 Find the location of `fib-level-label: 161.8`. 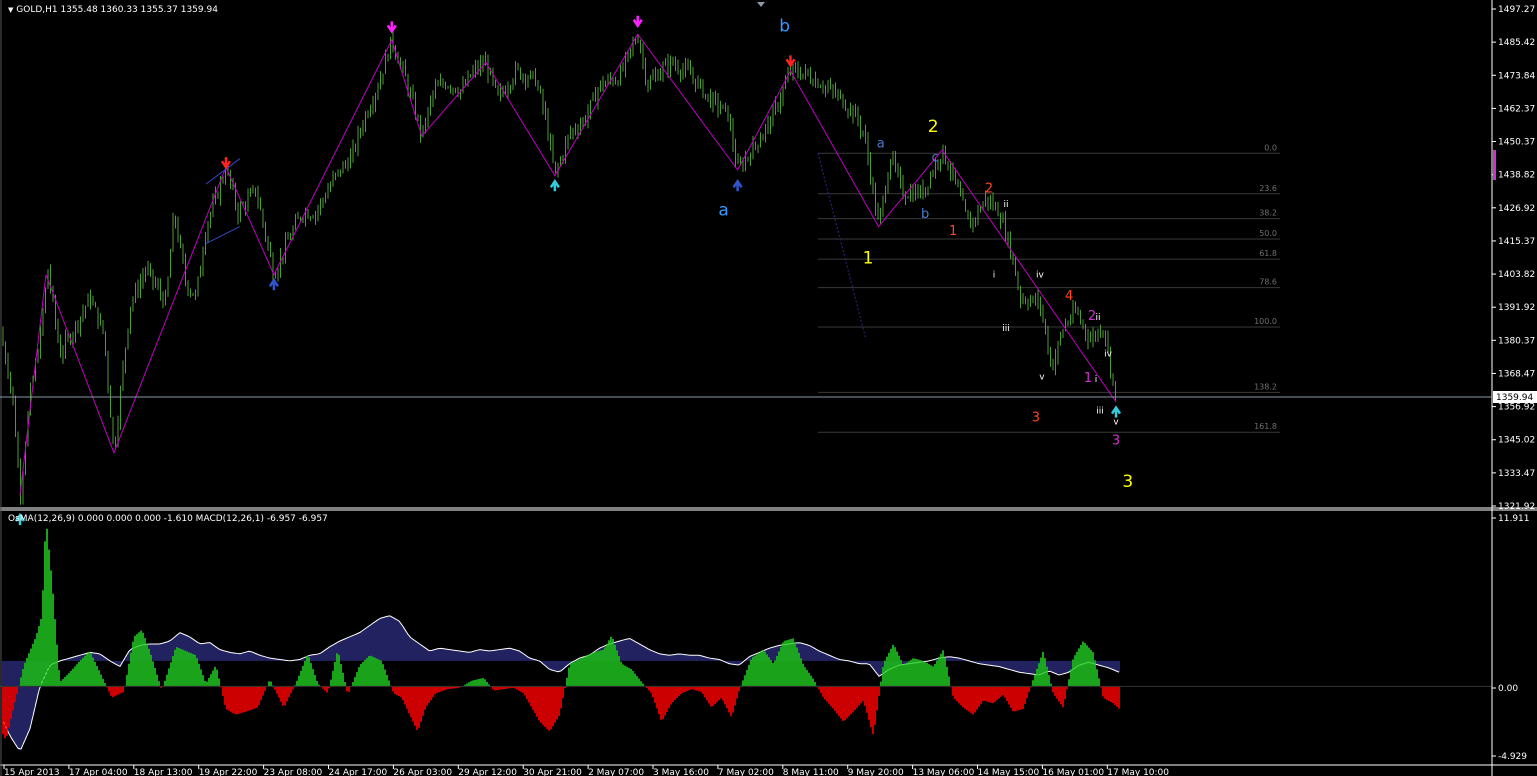

fib-level-label: 161.8 is located at coordinates (1265, 426).